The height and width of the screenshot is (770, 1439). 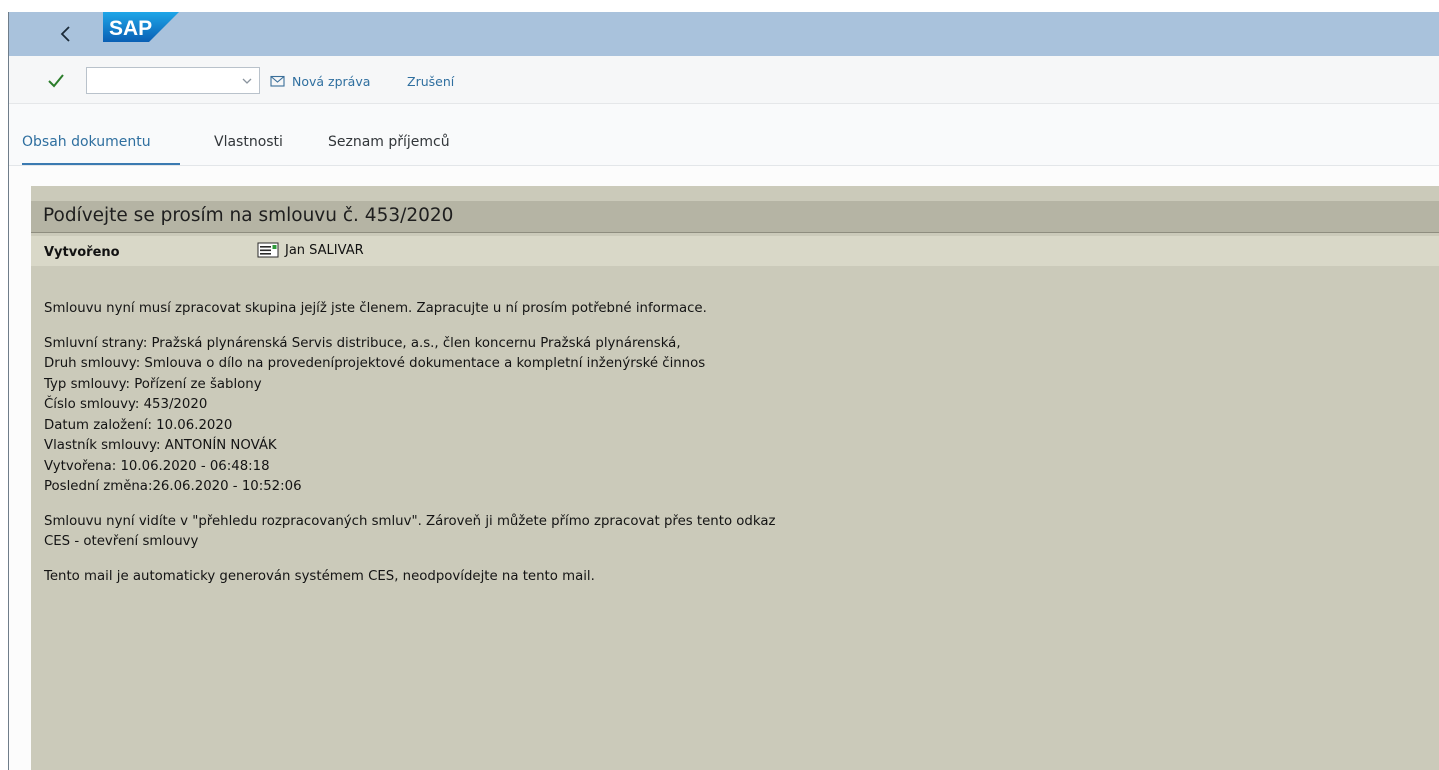 I want to click on created-by-link: Jan SALIVAR, so click(x=310, y=250).